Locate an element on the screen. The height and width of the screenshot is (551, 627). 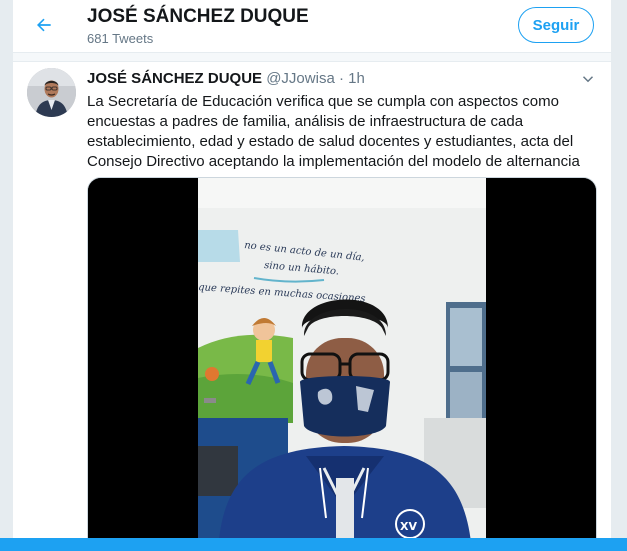
author-name: JOSÉ SÁNCHEZ DUQUE is located at coordinates (174, 78).